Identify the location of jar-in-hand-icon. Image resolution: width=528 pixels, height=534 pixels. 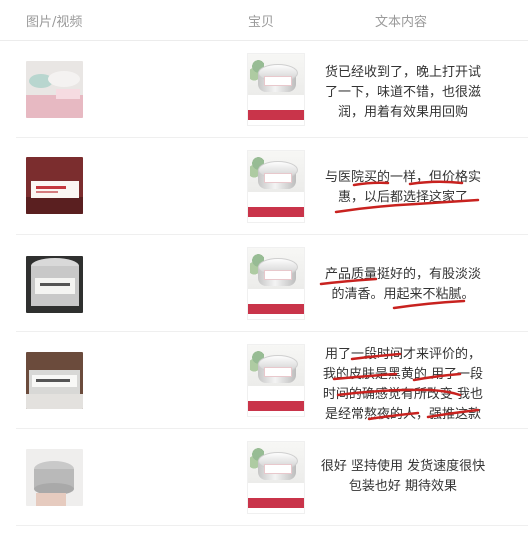
(54, 477).